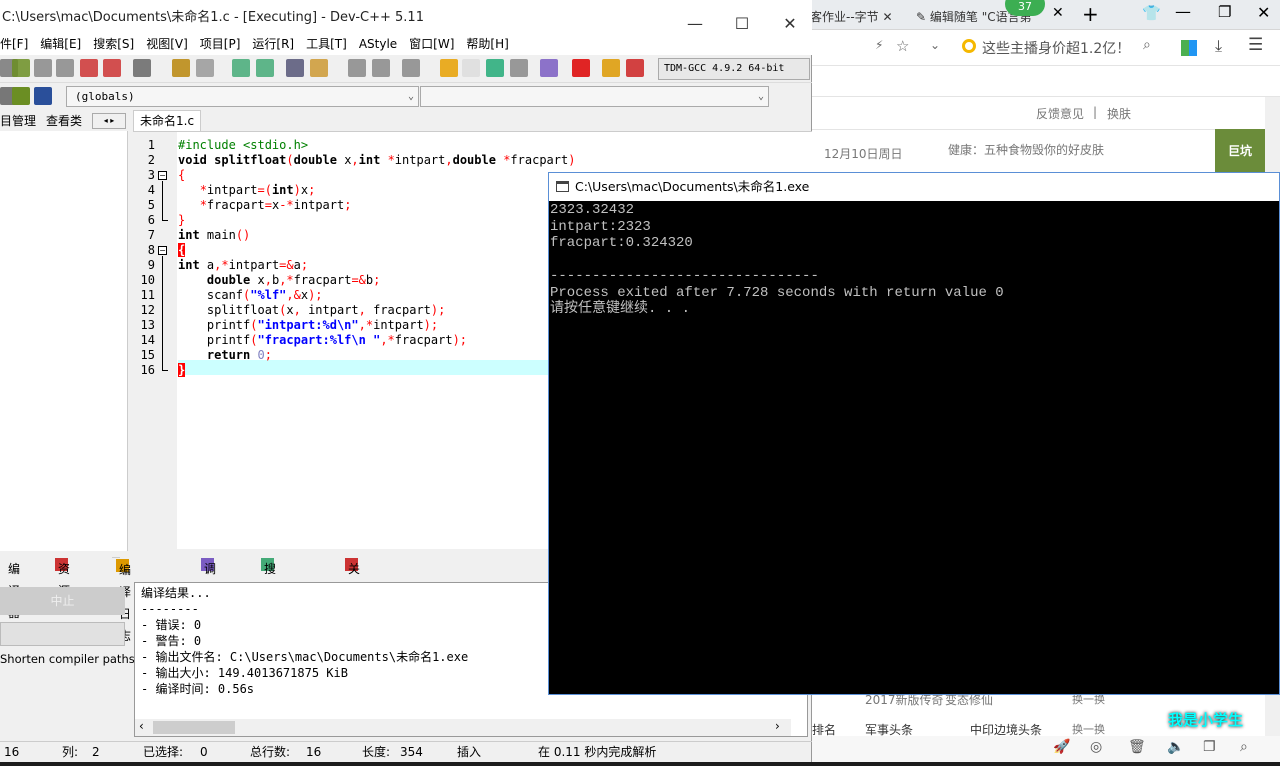 The width and height of the screenshot is (1280, 766). What do you see at coordinates (326, 44) in the screenshot?
I see `menu-item: 工具[T]` at bounding box center [326, 44].